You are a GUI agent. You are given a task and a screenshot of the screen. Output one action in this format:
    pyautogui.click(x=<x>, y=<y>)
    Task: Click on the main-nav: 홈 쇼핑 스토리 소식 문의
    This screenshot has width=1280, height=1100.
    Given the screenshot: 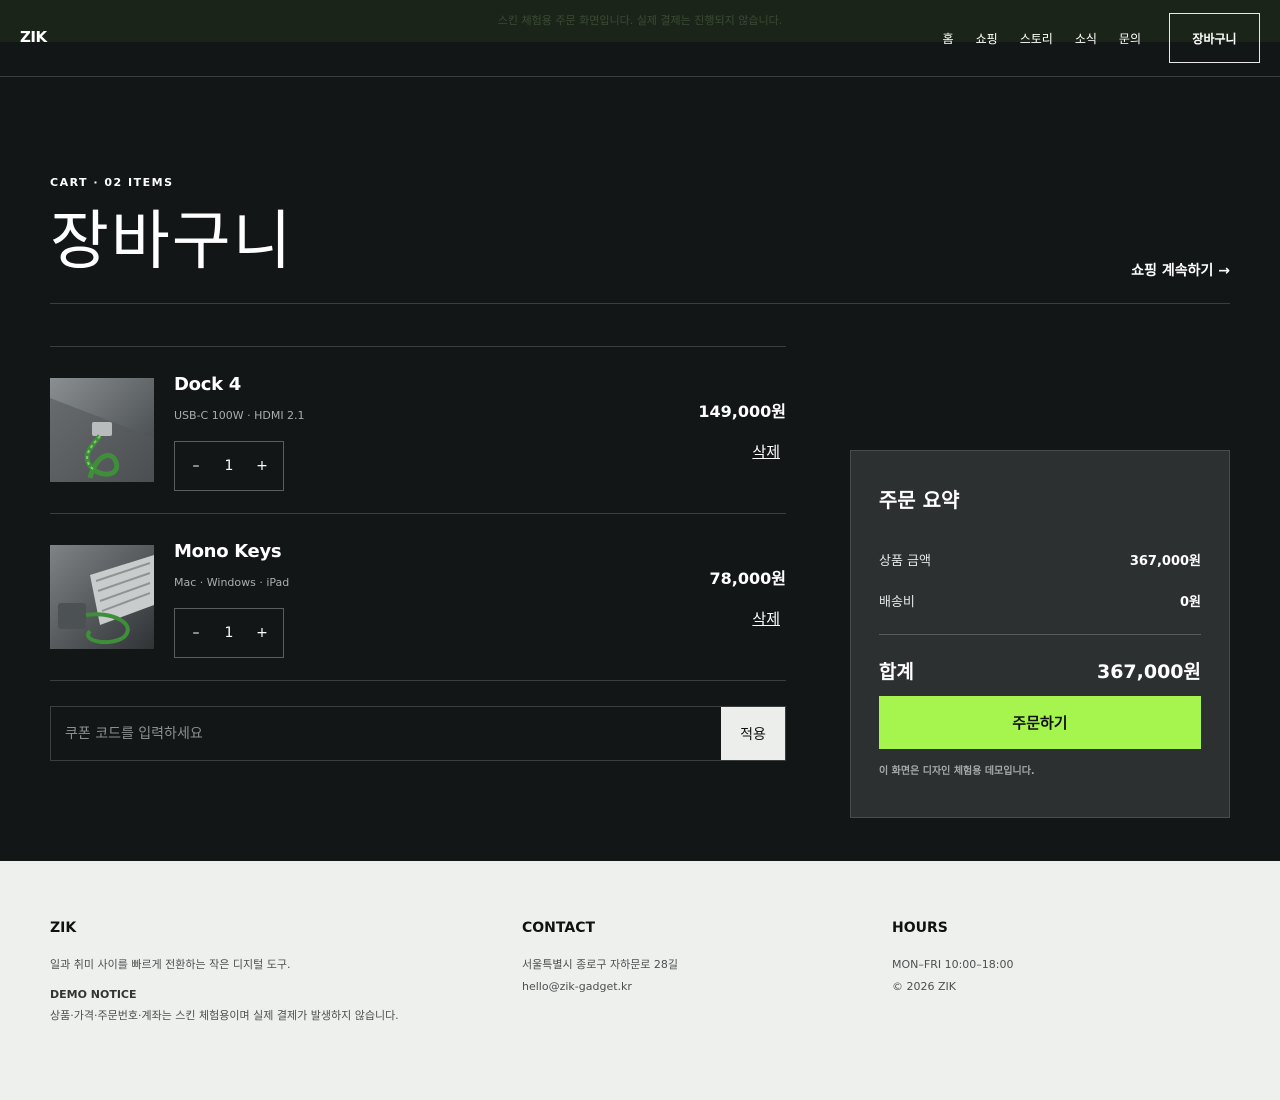 What is the action you would take?
    pyautogui.click(x=1031, y=38)
    